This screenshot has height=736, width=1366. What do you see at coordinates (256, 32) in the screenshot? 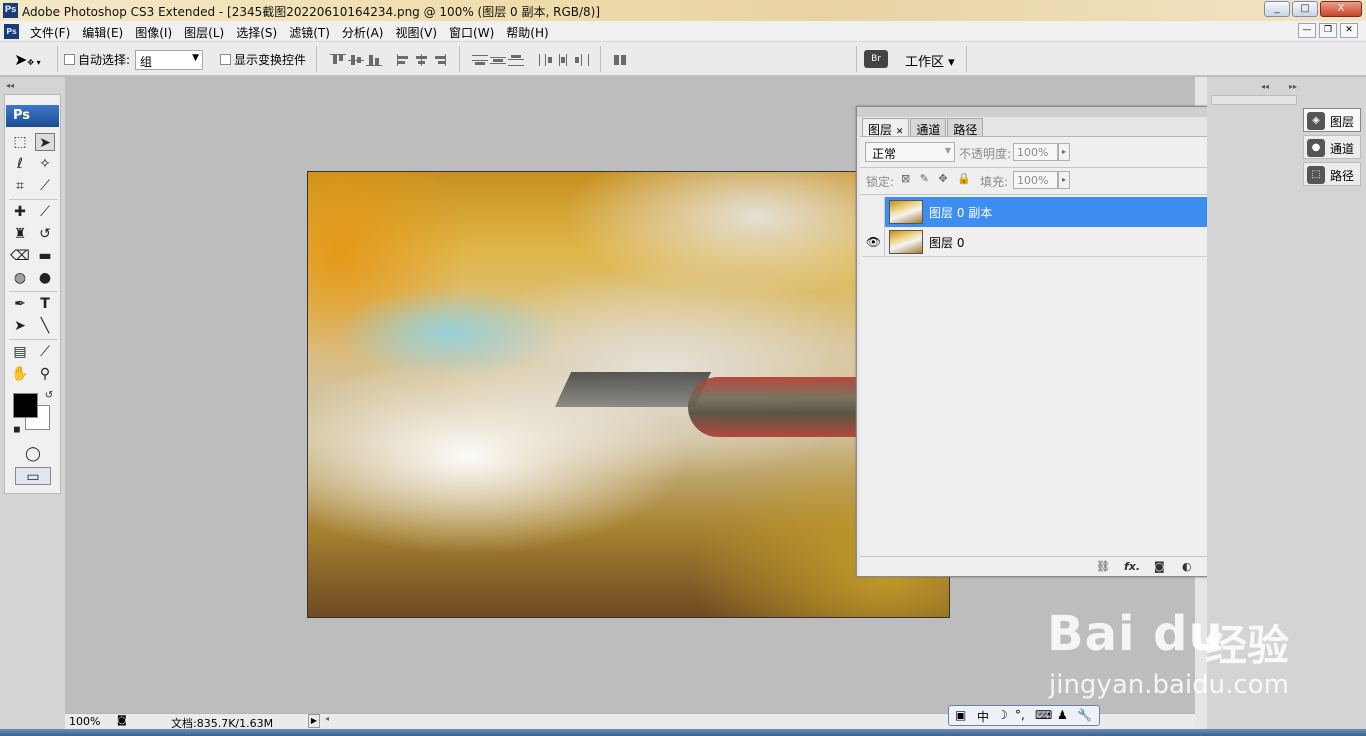
I see `menu-select: 选择(S)` at bounding box center [256, 32].